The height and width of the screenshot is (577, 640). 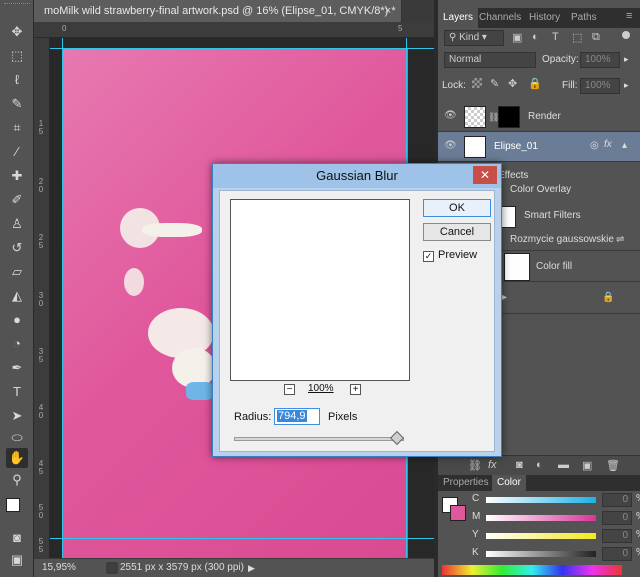 I want to click on filter-shape-icon: ⬚, so click(x=577, y=37).